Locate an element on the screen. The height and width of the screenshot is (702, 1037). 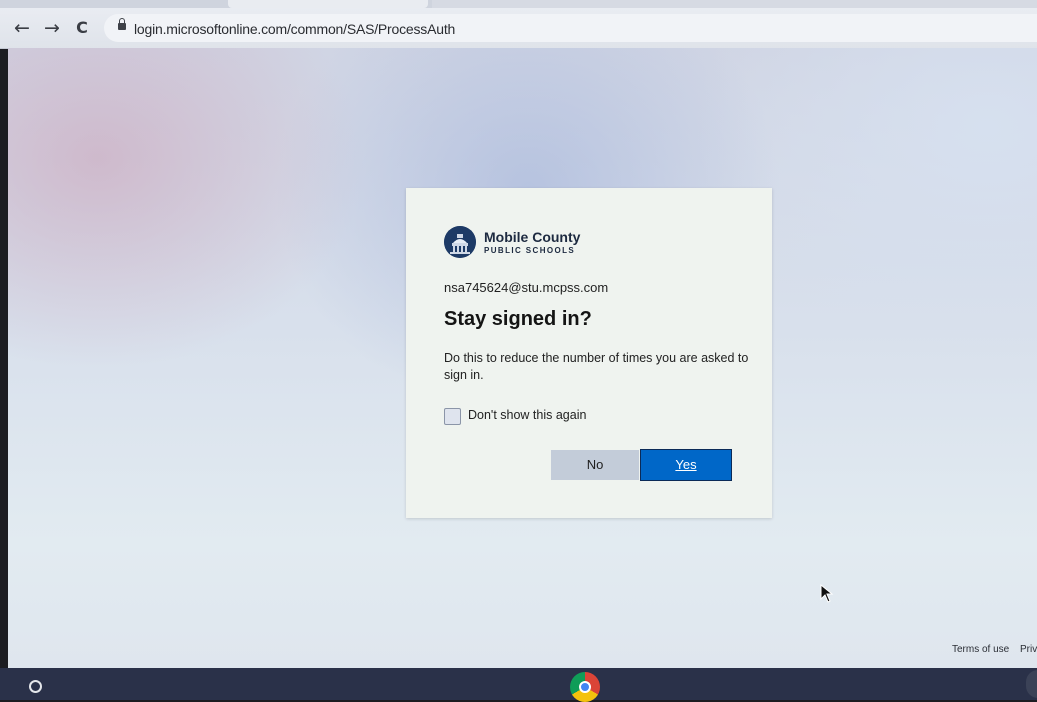
terms-of-use-link: Terms of use is located at coordinates (980, 649).